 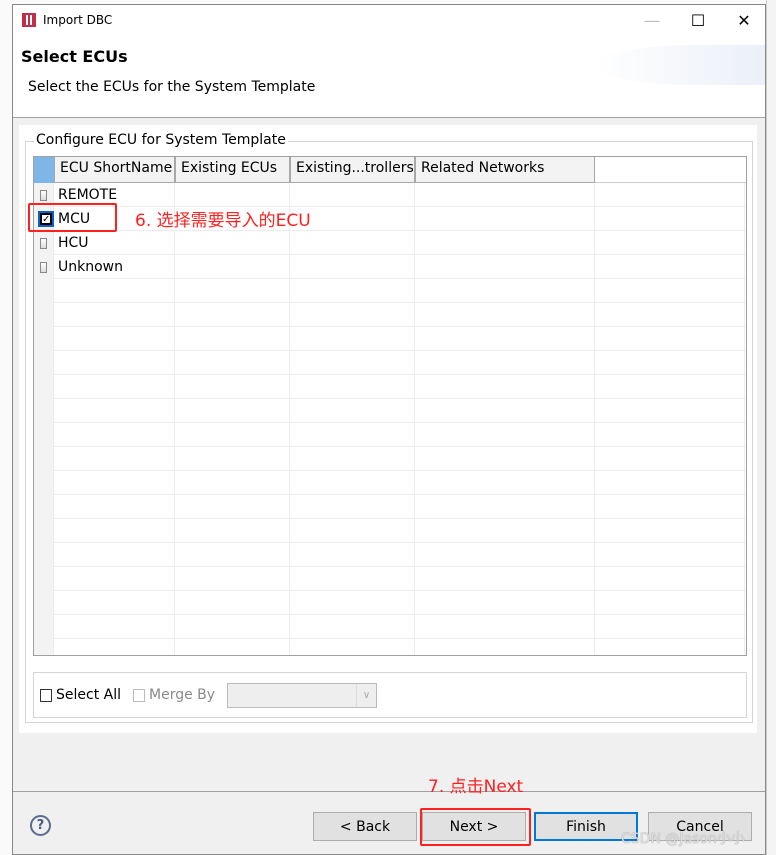 What do you see at coordinates (390, 243) in the screenshot?
I see `table-row: HCU` at bounding box center [390, 243].